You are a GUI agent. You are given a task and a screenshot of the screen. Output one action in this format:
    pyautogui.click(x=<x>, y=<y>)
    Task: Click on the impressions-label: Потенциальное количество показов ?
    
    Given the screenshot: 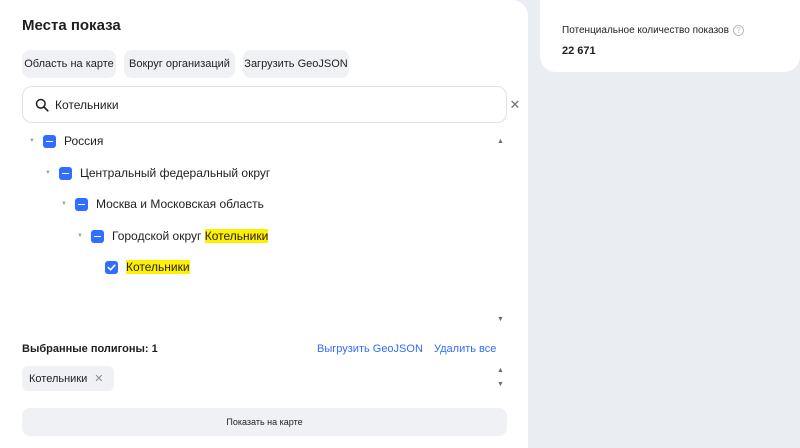 What is the action you would take?
    pyautogui.click(x=653, y=30)
    